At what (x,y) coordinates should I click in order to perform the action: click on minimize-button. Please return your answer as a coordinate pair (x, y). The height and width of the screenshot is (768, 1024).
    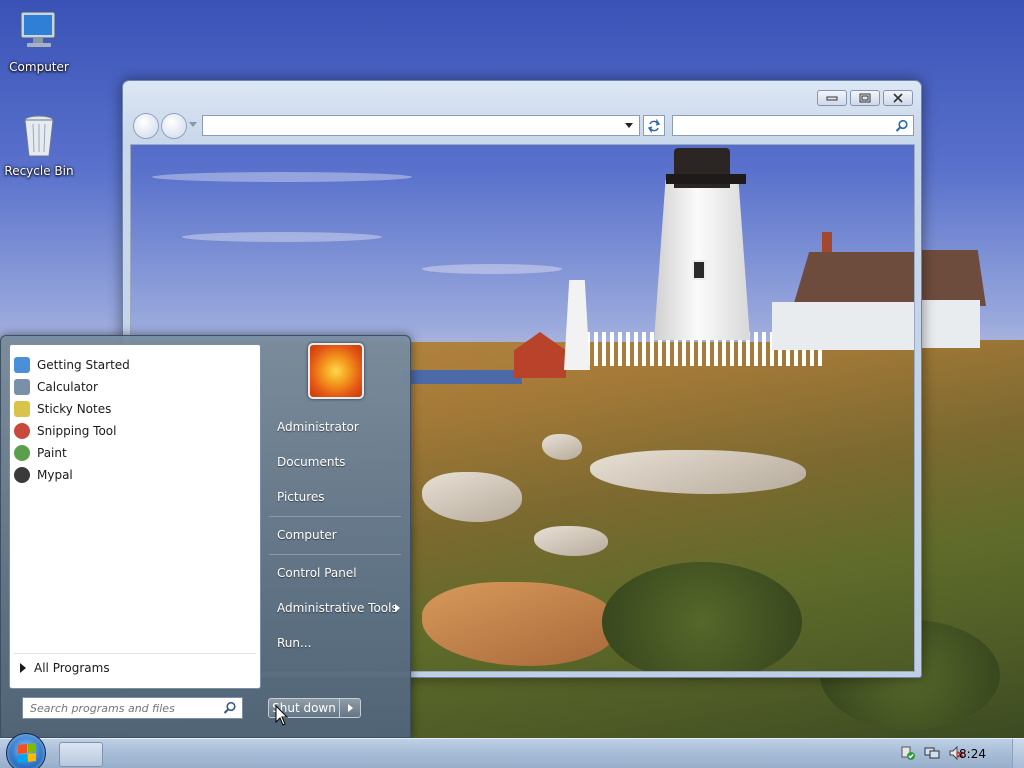
    Looking at the image, I should click on (832, 98).